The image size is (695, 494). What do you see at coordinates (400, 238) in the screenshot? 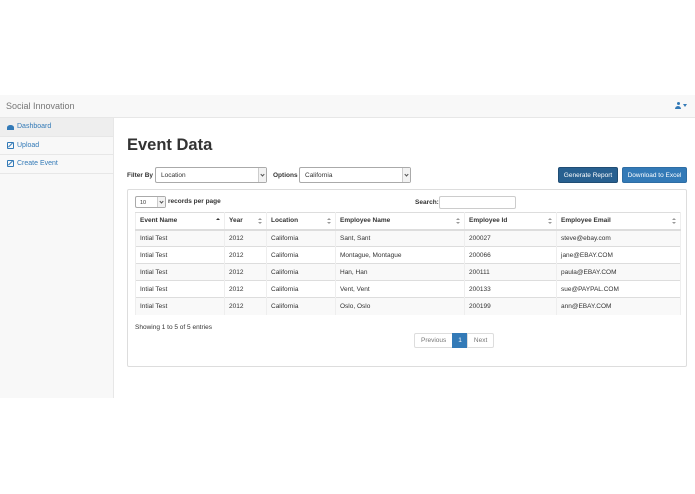
I see `cell-employee-name: Sant, Sant` at bounding box center [400, 238].